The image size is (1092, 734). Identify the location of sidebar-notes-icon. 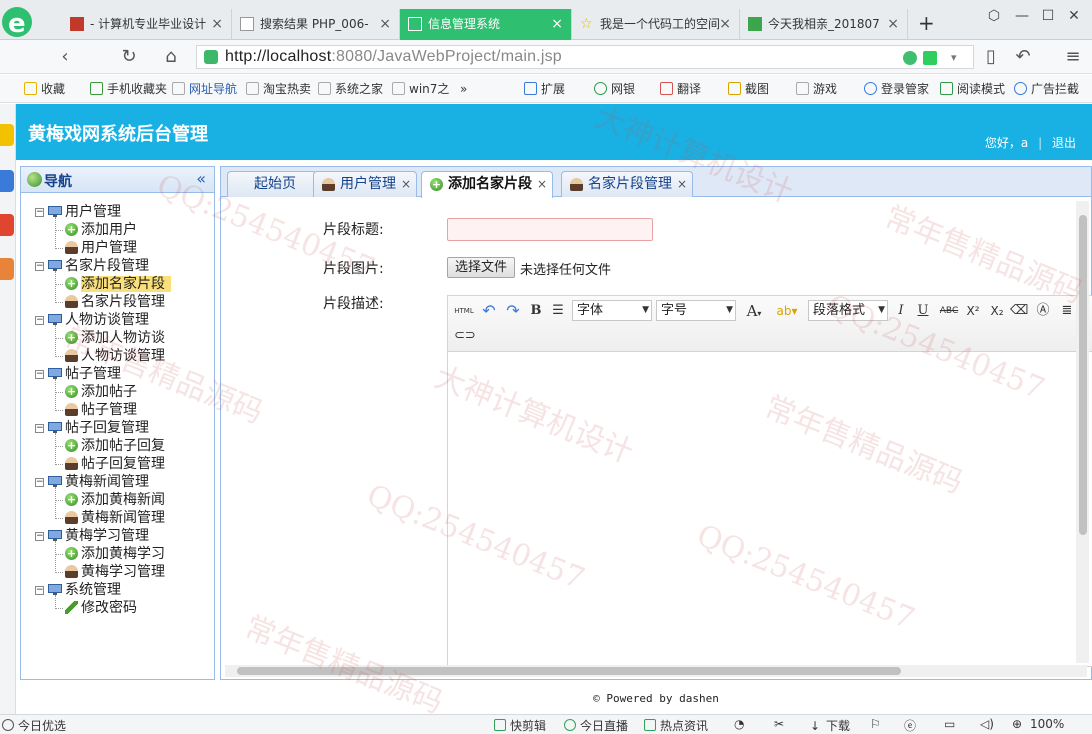
(7, 181).